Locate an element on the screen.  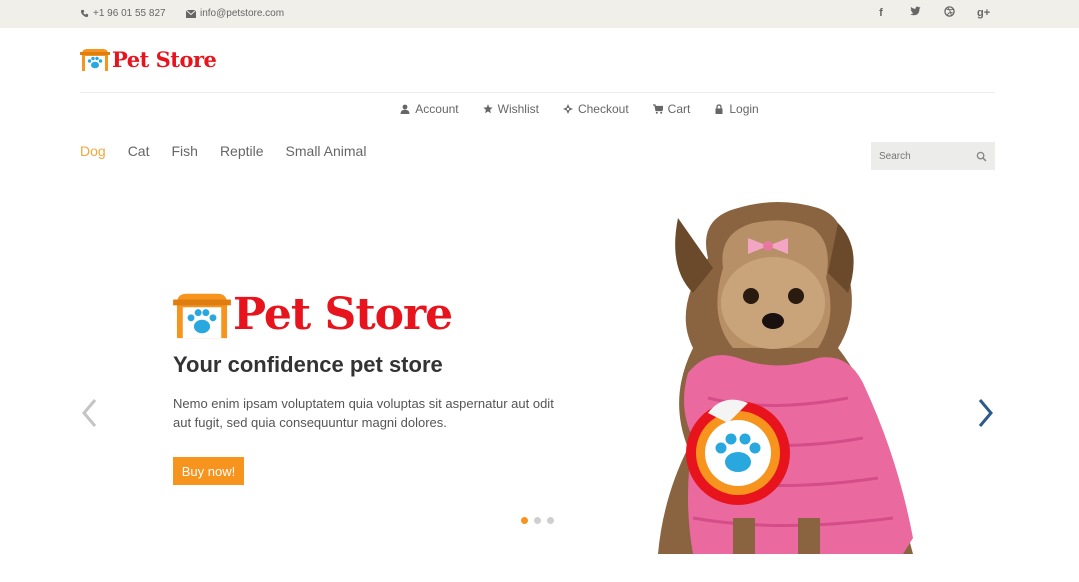
wishlist-link: Wishlist is located at coordinates (510, 109).